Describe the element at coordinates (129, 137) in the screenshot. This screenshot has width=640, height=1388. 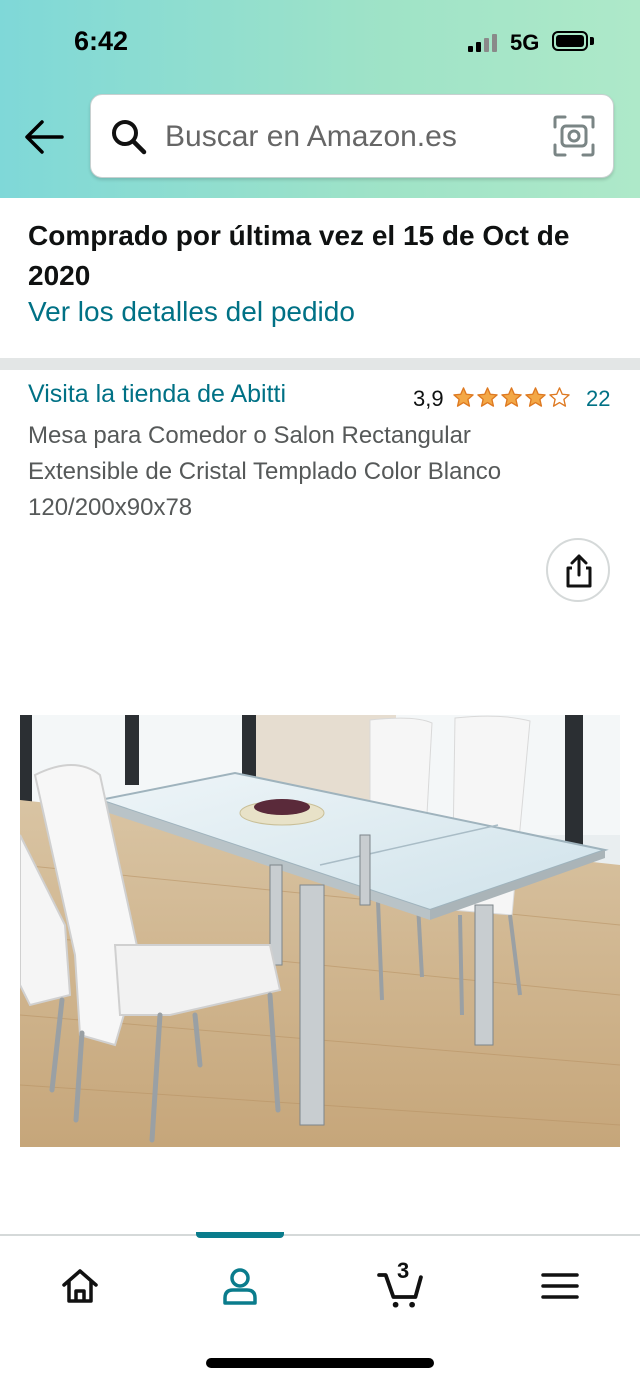
I see `search-icon` at that location.